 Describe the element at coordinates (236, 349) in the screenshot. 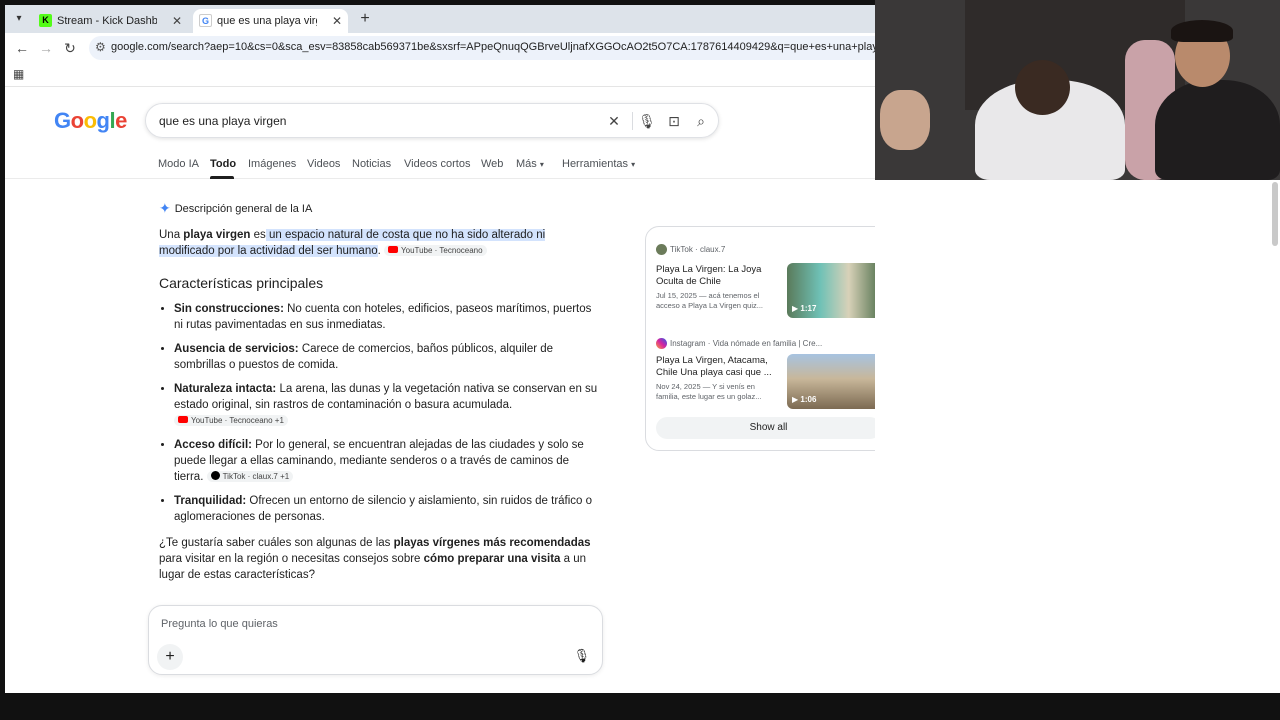

I see `feature-title: Ausencia de servicios:` at that location.